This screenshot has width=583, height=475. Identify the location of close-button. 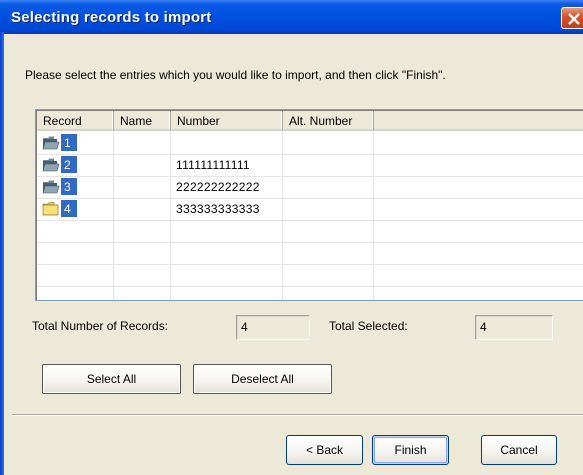
(572, 18).